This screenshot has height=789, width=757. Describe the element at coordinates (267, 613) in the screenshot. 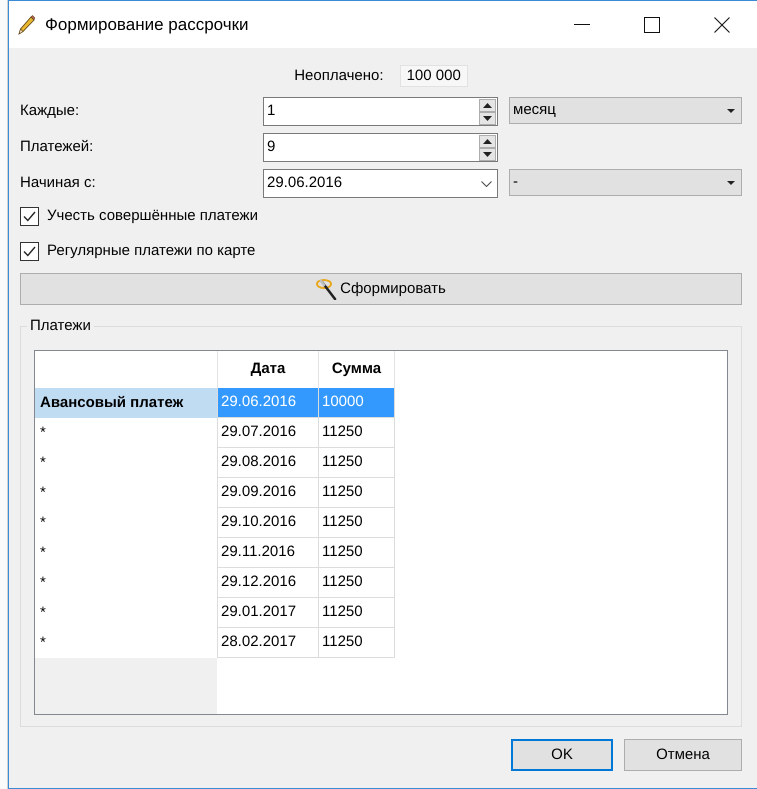

I see `table-cell: 29.01.2017` at that location.